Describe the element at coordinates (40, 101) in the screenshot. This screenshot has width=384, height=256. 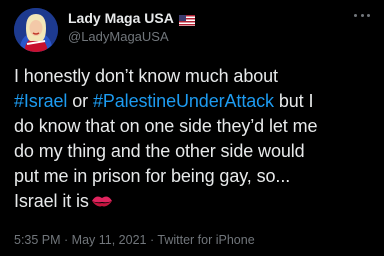
I see `hashtag-link: #Israel` at that location.